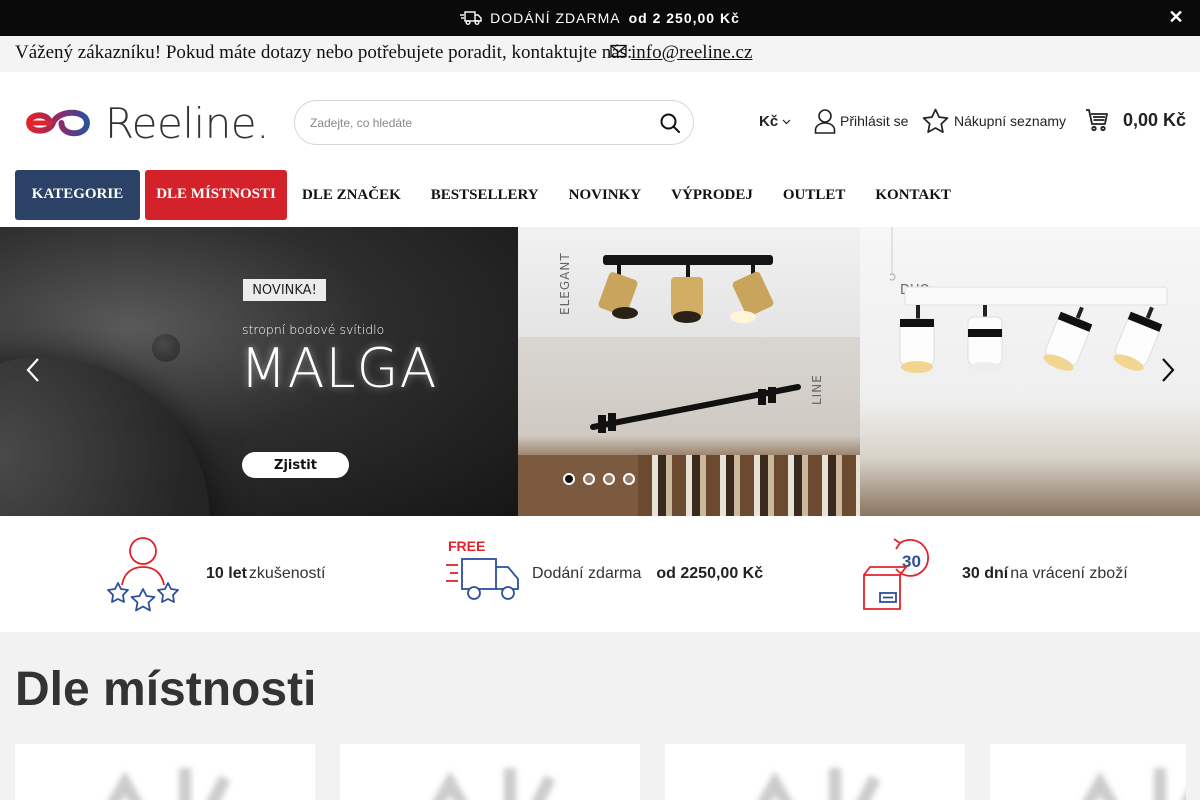 The width and height of the screenshot is (1200, 800). I want to click on label-elegant: ELEGANT, so click(565, 283).